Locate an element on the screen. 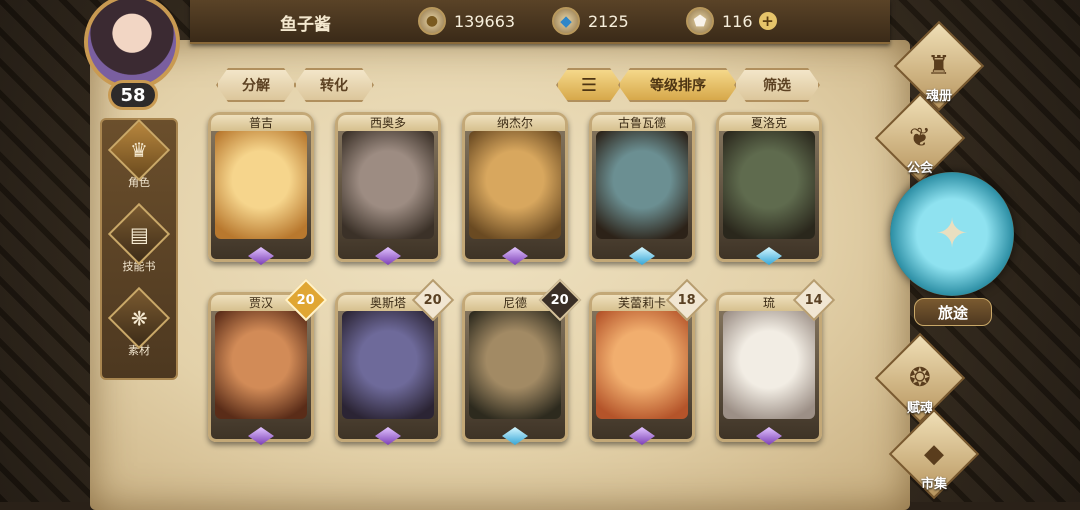 This screenshot has height=510, width=1080. sort-lines-icon: ☰ is located at coordinates (589, 85).